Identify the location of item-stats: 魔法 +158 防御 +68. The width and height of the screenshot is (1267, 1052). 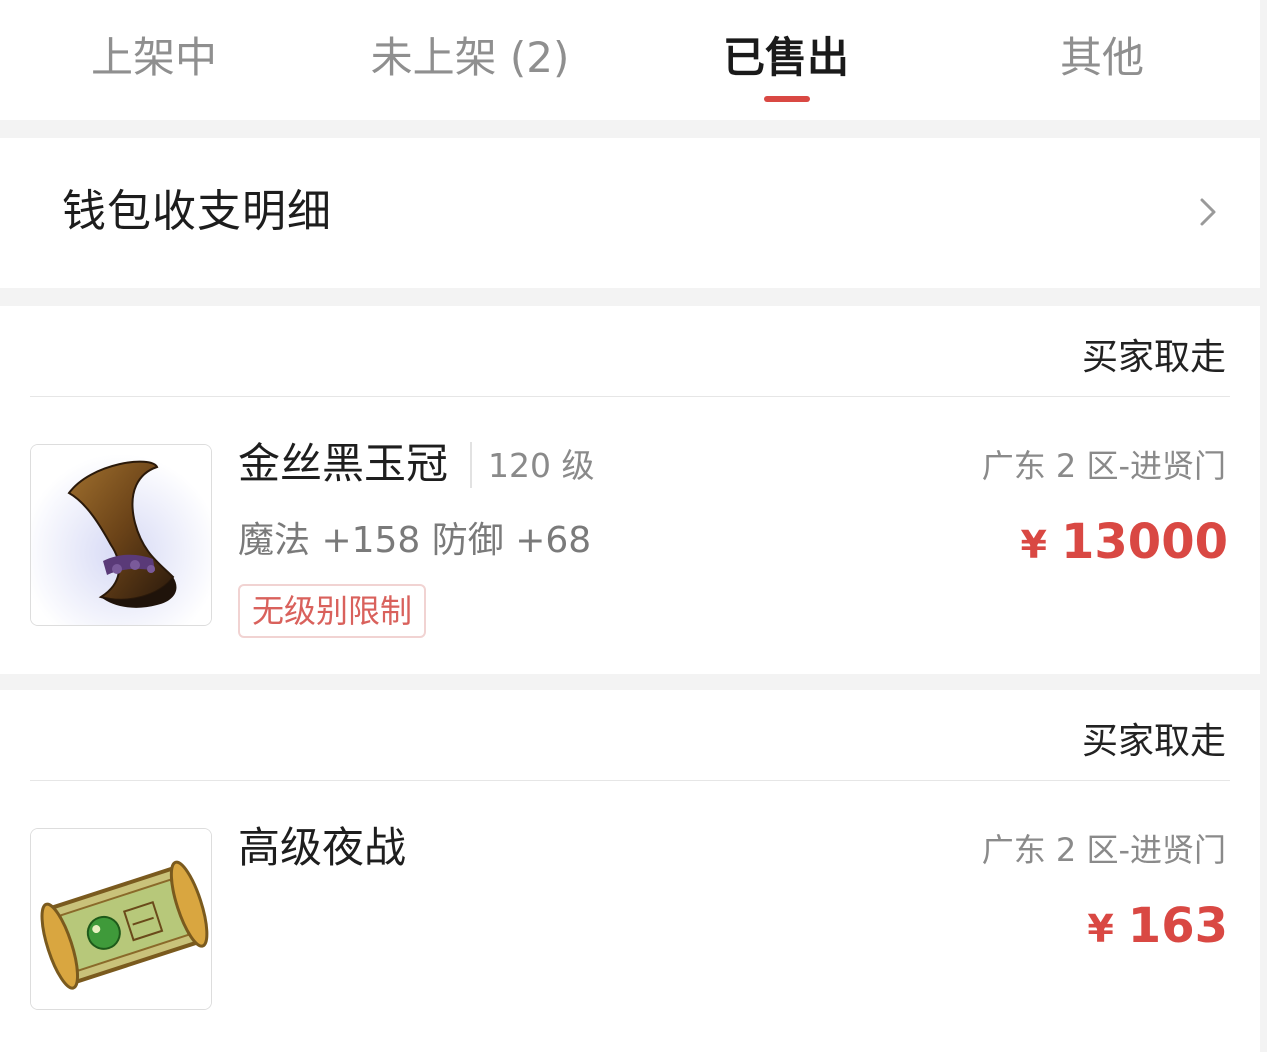
(415, 540).